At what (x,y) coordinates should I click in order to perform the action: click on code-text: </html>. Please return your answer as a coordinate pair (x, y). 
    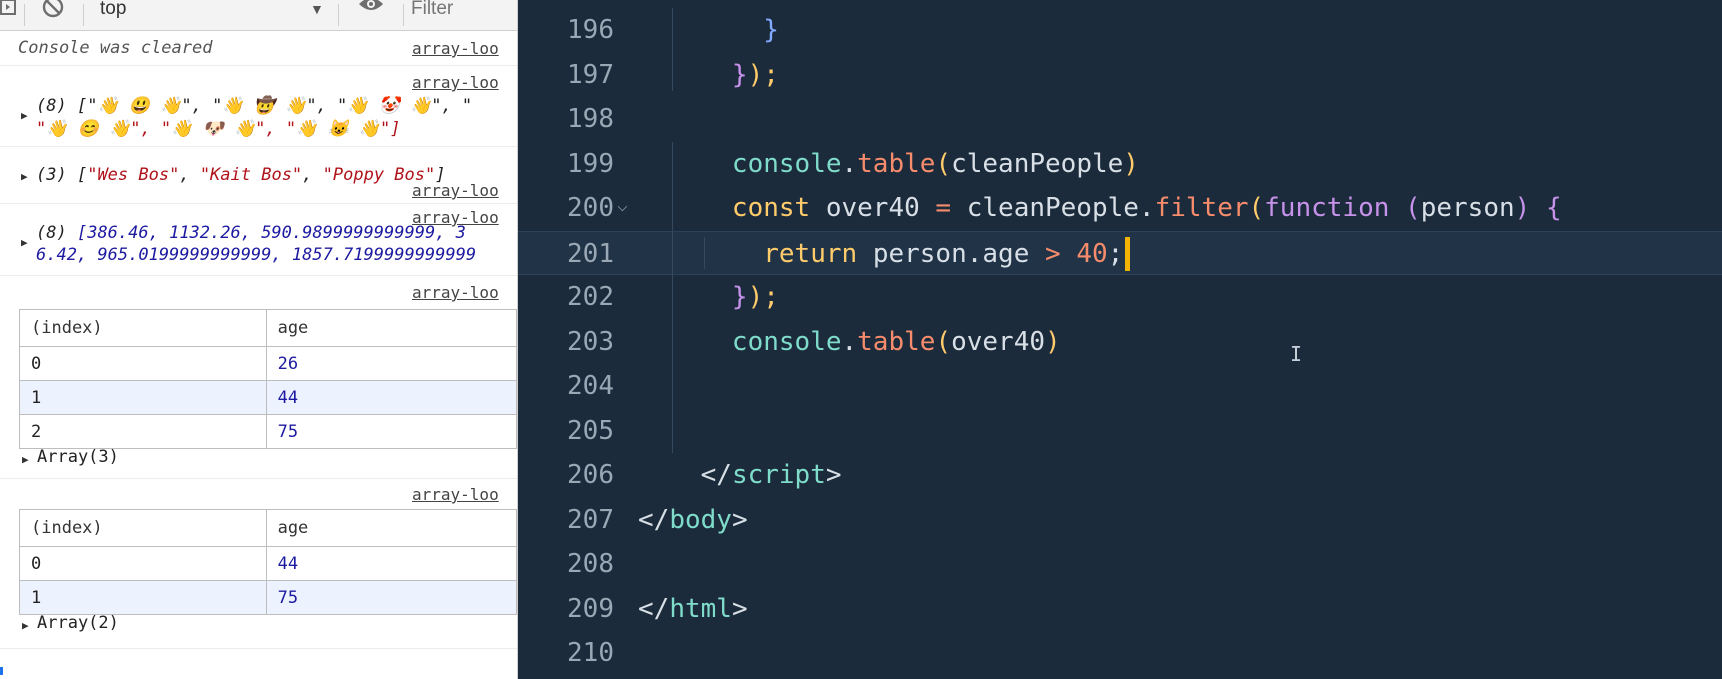
    Looking at the image, I should click on (693, 609).